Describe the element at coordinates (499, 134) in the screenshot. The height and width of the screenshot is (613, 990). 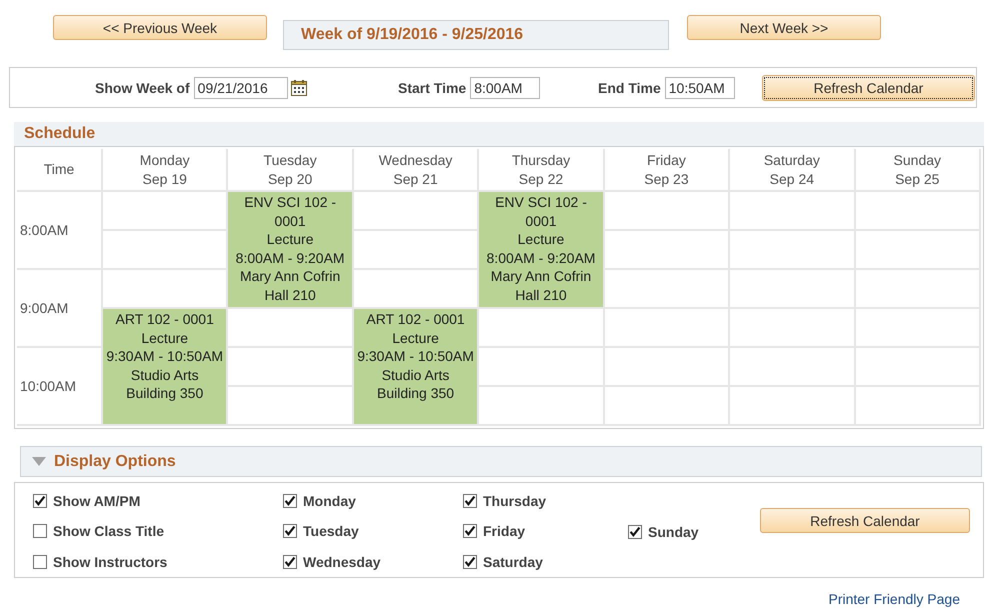
I see `schedule-heading: Schedule` at that location.